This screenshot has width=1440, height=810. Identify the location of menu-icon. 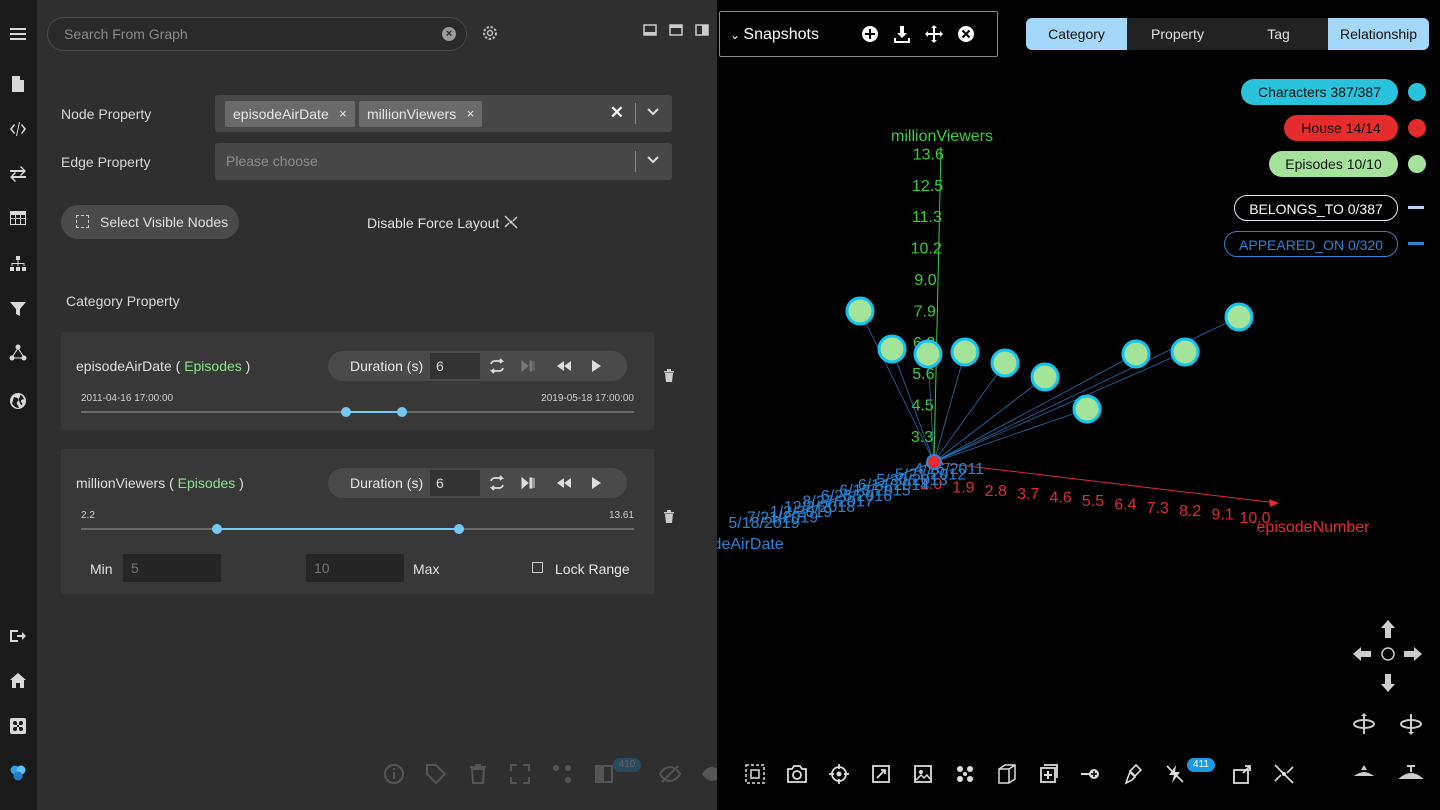
(18, 34).